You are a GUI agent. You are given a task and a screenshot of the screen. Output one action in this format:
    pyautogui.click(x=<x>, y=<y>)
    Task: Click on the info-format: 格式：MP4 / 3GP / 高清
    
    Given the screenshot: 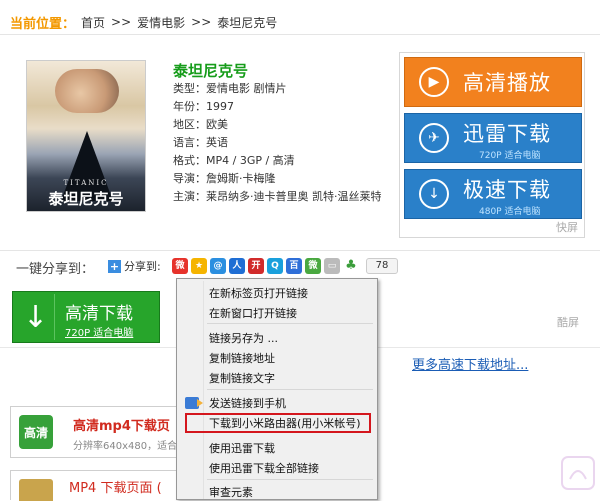 What is the action you would take?
    pyautogui.click(x=234, y=160)
    